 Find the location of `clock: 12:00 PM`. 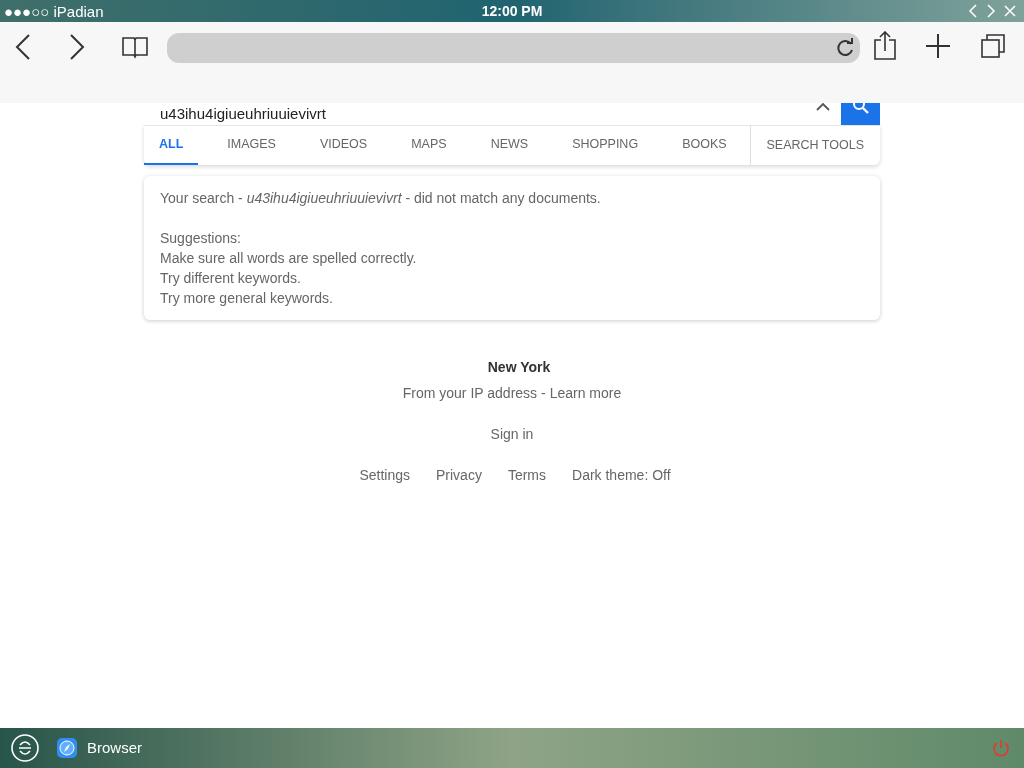

clock: 12:00 PM is located at coordinates (512, 11).